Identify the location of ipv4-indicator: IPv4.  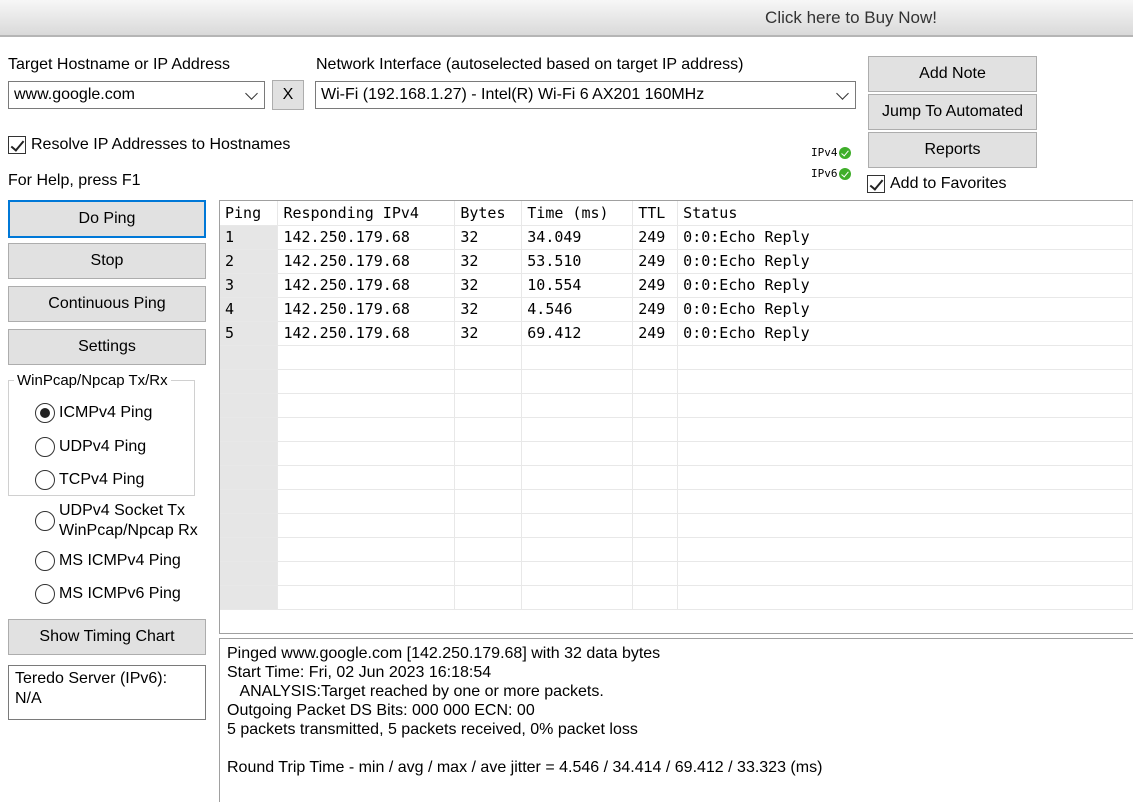
(831, 152).